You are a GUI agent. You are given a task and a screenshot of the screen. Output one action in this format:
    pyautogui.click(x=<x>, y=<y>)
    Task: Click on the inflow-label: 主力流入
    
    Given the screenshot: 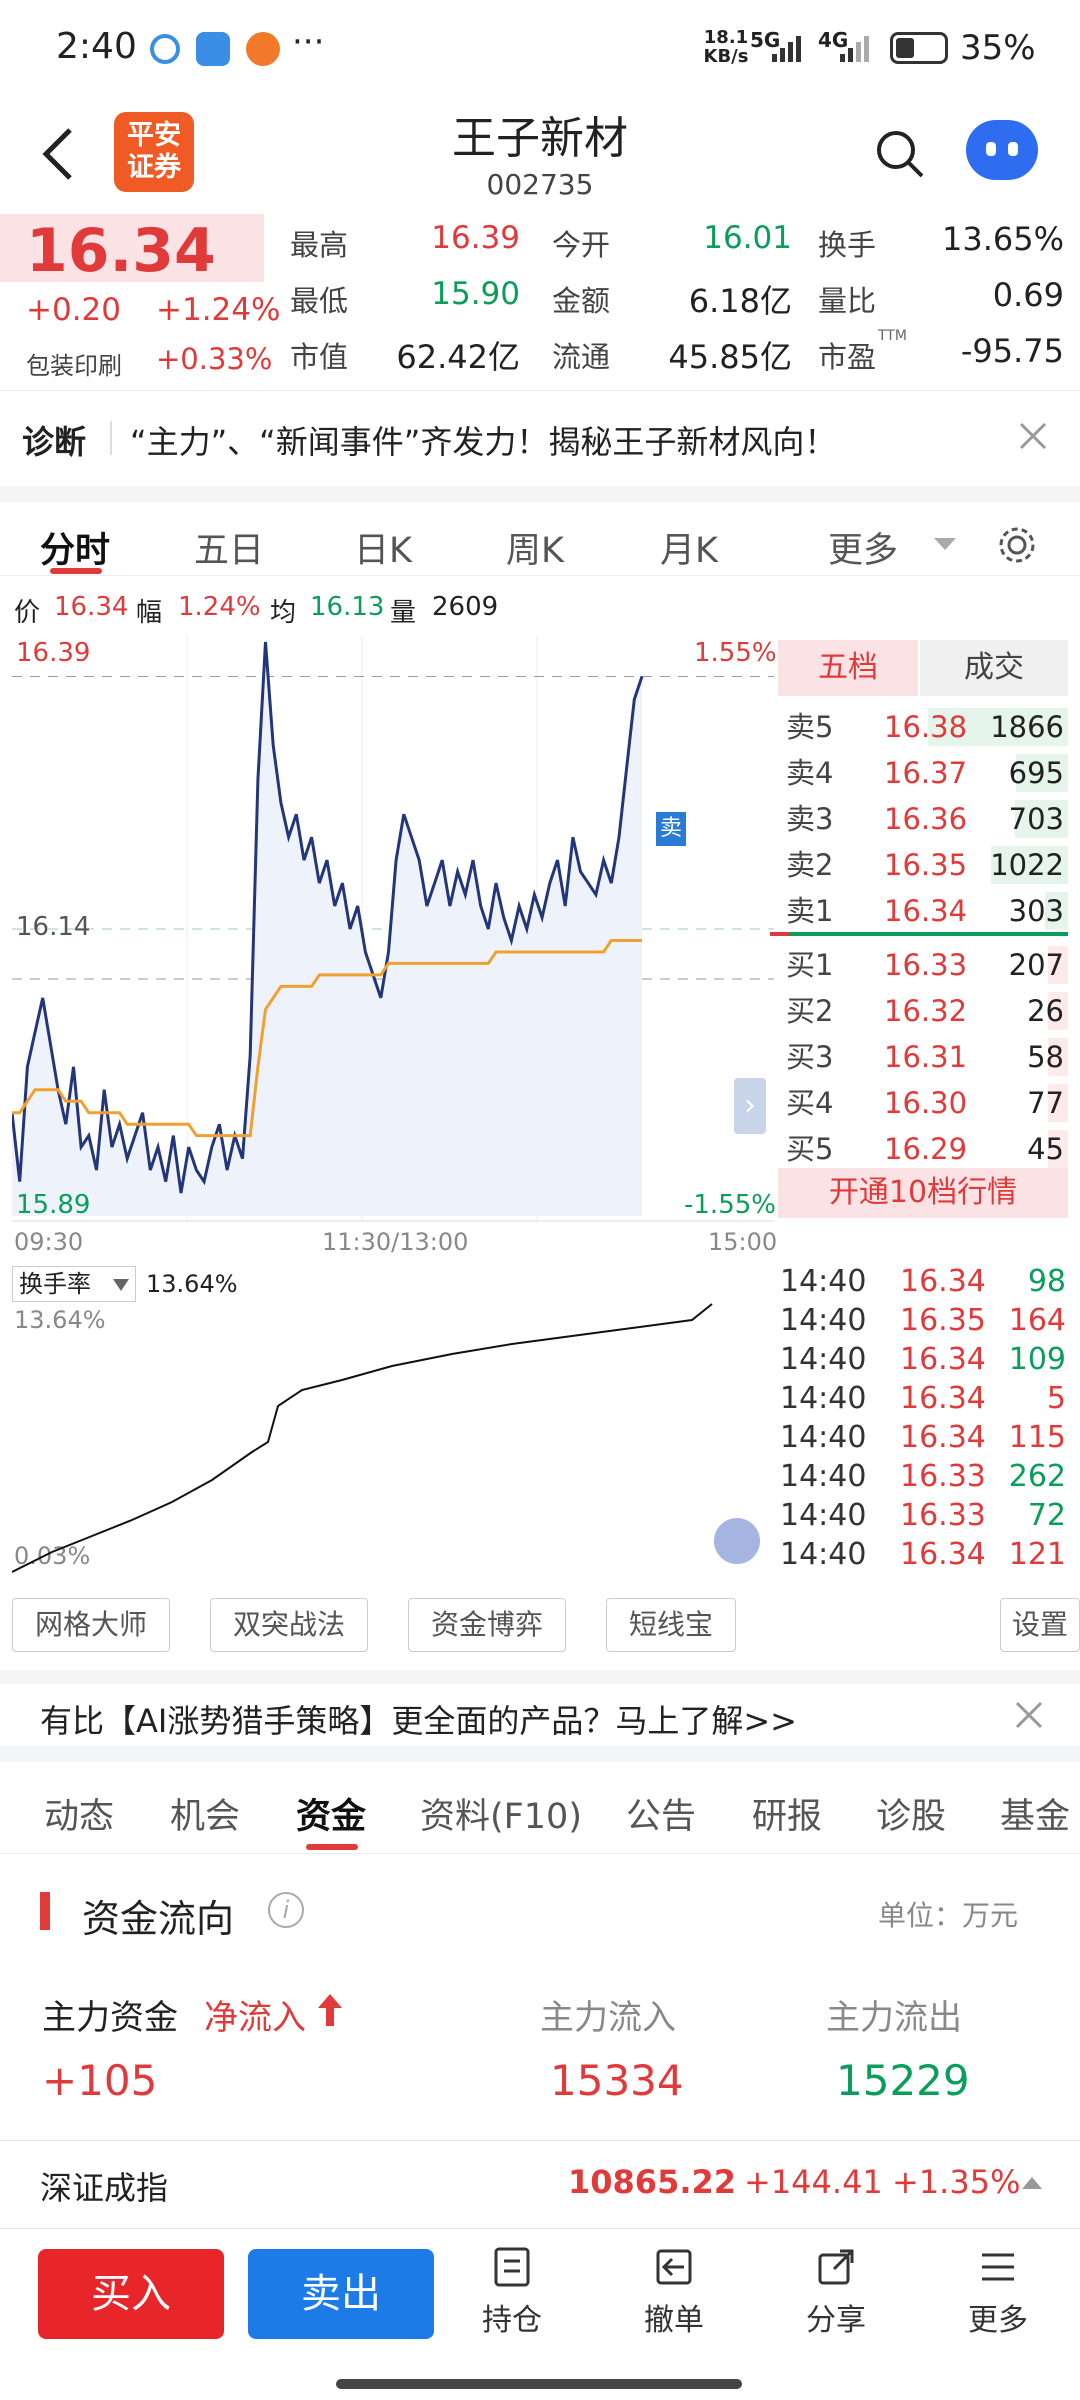 What is the action you would take?
    pyautogui.click(x=608, y=2018)
    